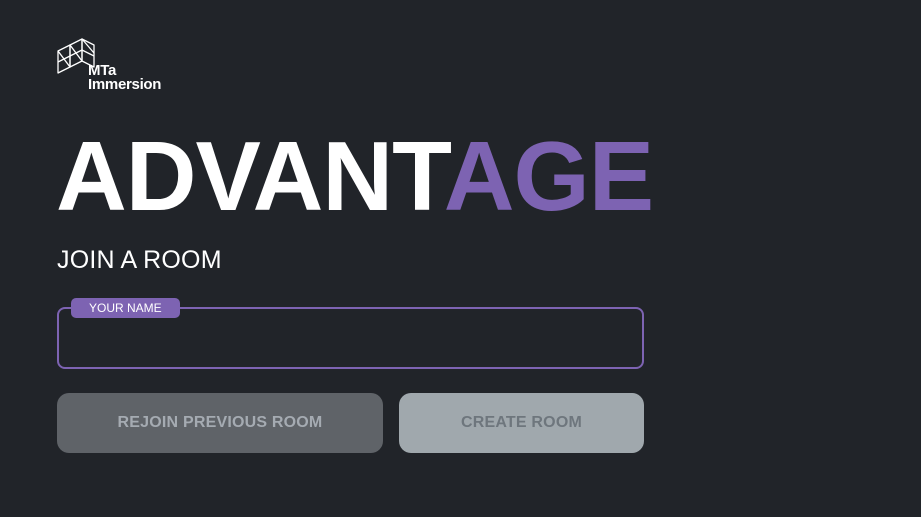  Describe the element at coordinates (125, 84) in the screenshot. I see `brand-name-line2: Immersion` at that location.